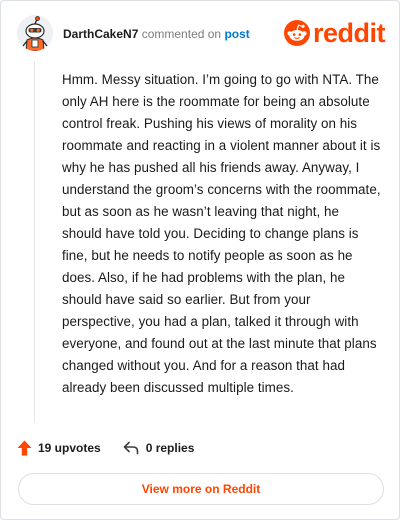 This screenshot has width=400, height=520. I want to click on upvote-button: 19 upvotes, so click(59, 448).